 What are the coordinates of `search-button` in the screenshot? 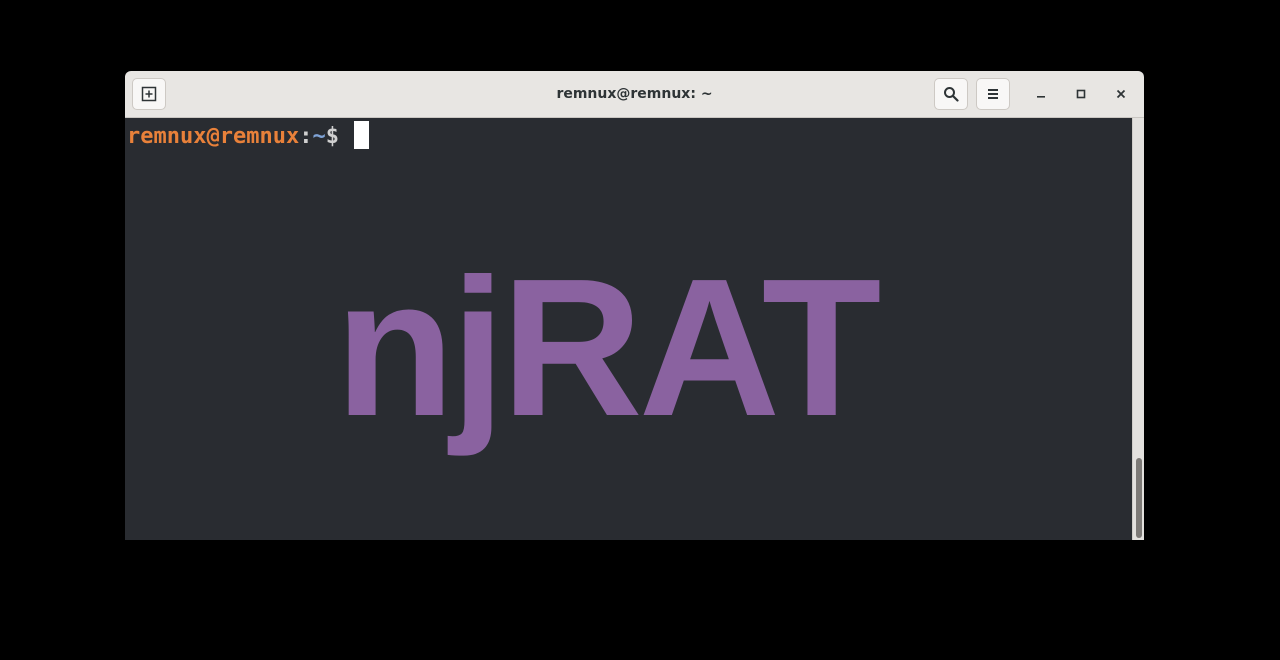 It's located at (951, 94).